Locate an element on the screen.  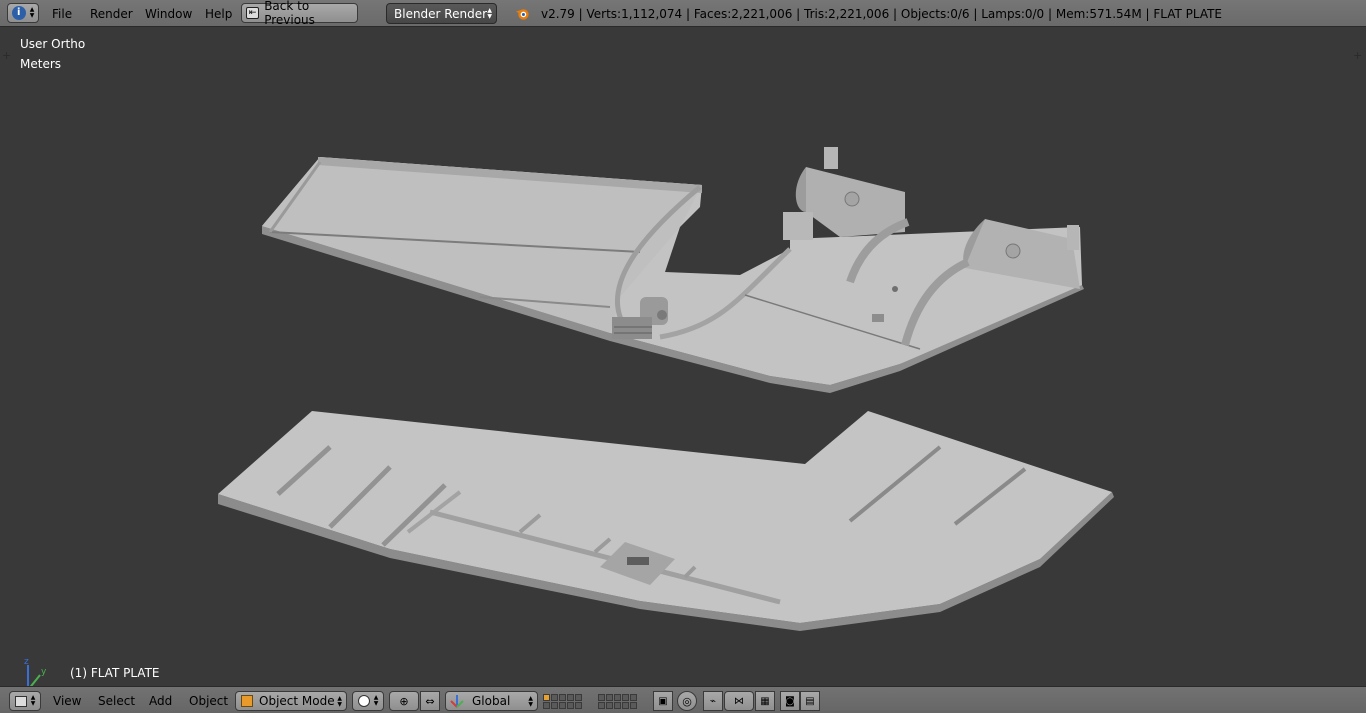
solid-shading-icon is located at coordinates (363, 701).